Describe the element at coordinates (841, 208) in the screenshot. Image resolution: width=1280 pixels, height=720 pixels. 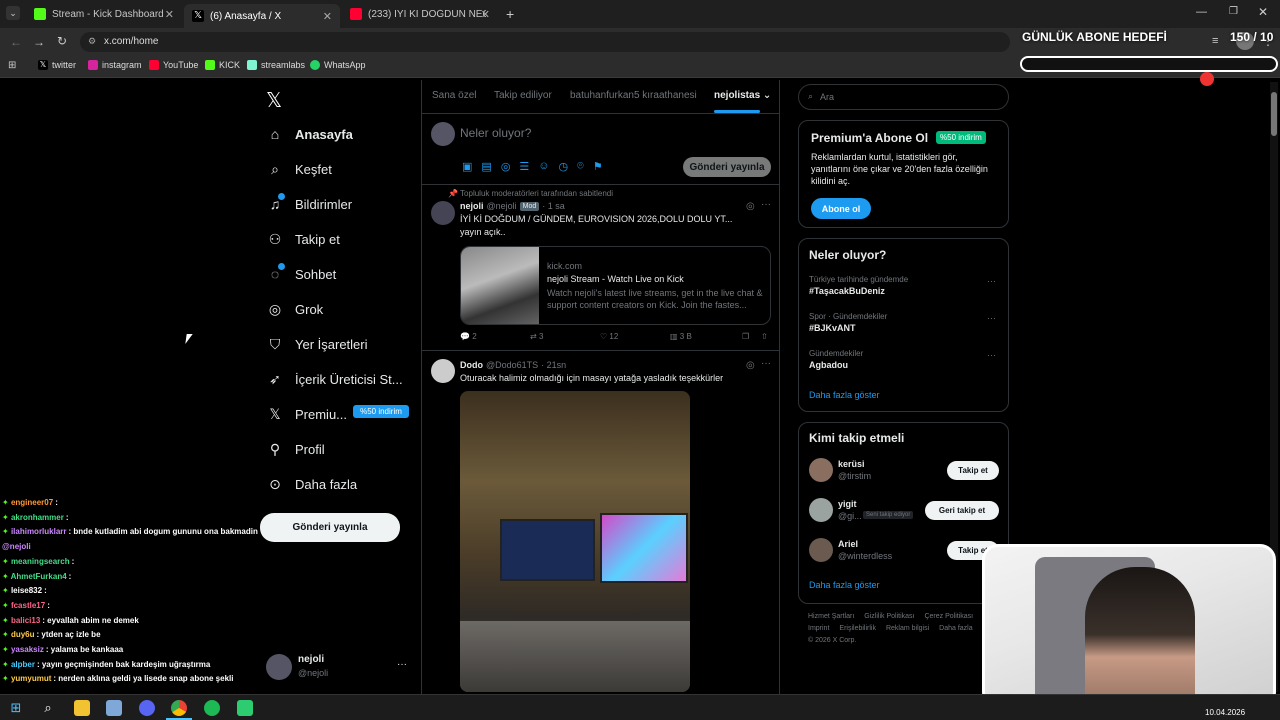
I see `subscribe-button: Abone ol` at that location.